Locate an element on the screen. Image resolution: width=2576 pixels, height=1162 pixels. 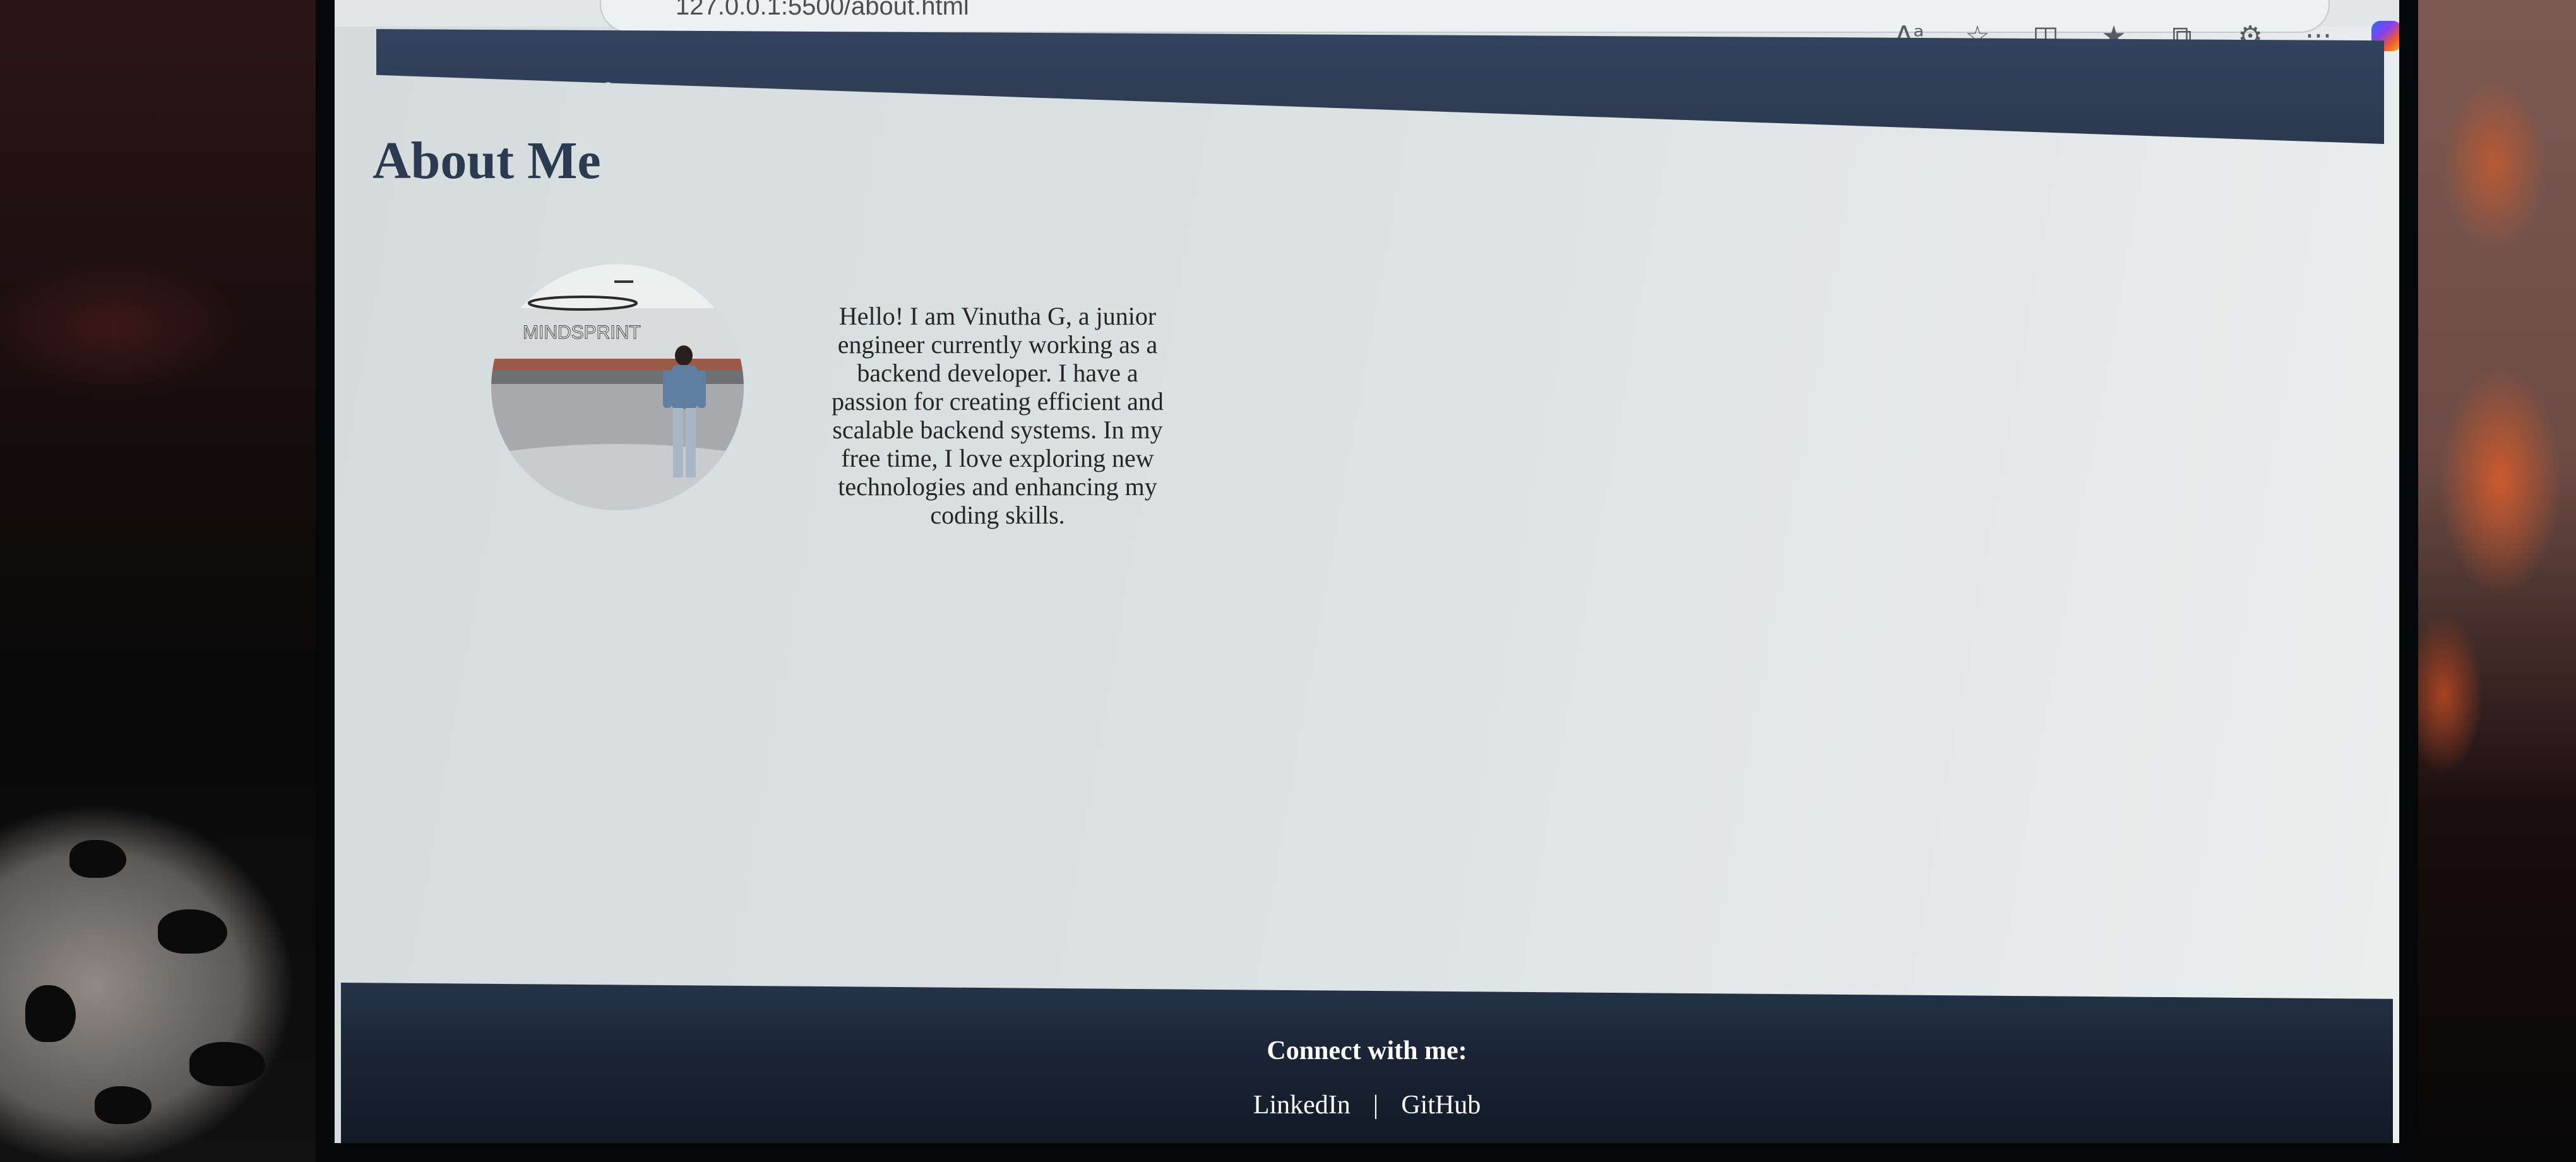
bio-line: engineer currently working as a is located at coordinates (997, 344).